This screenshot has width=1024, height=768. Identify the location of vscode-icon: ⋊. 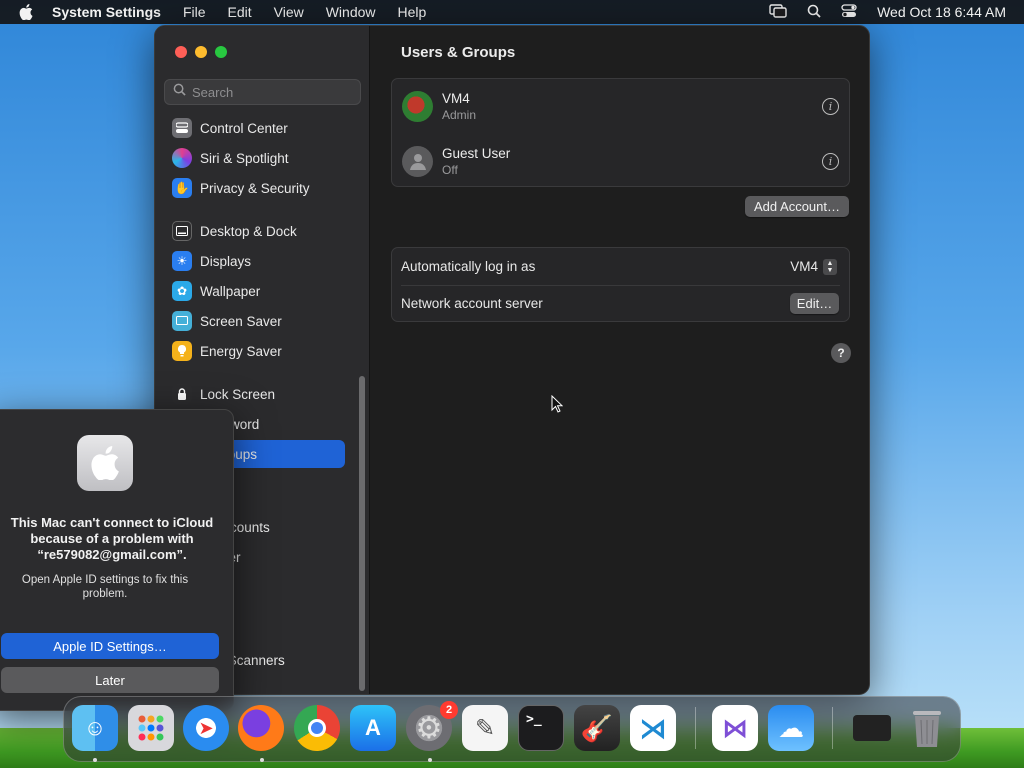
(653, 728).